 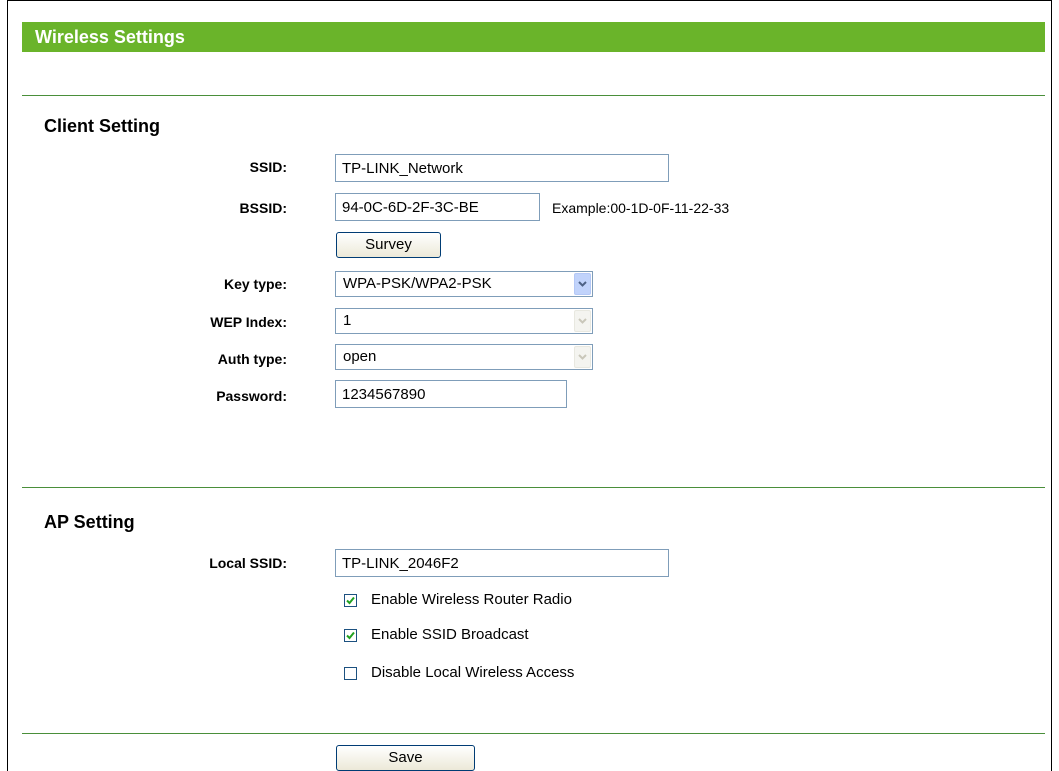 What do you see at coordinates (502, 563) in the screenshot?
I see `local-ssid-input` at bounding box center [502, 563].